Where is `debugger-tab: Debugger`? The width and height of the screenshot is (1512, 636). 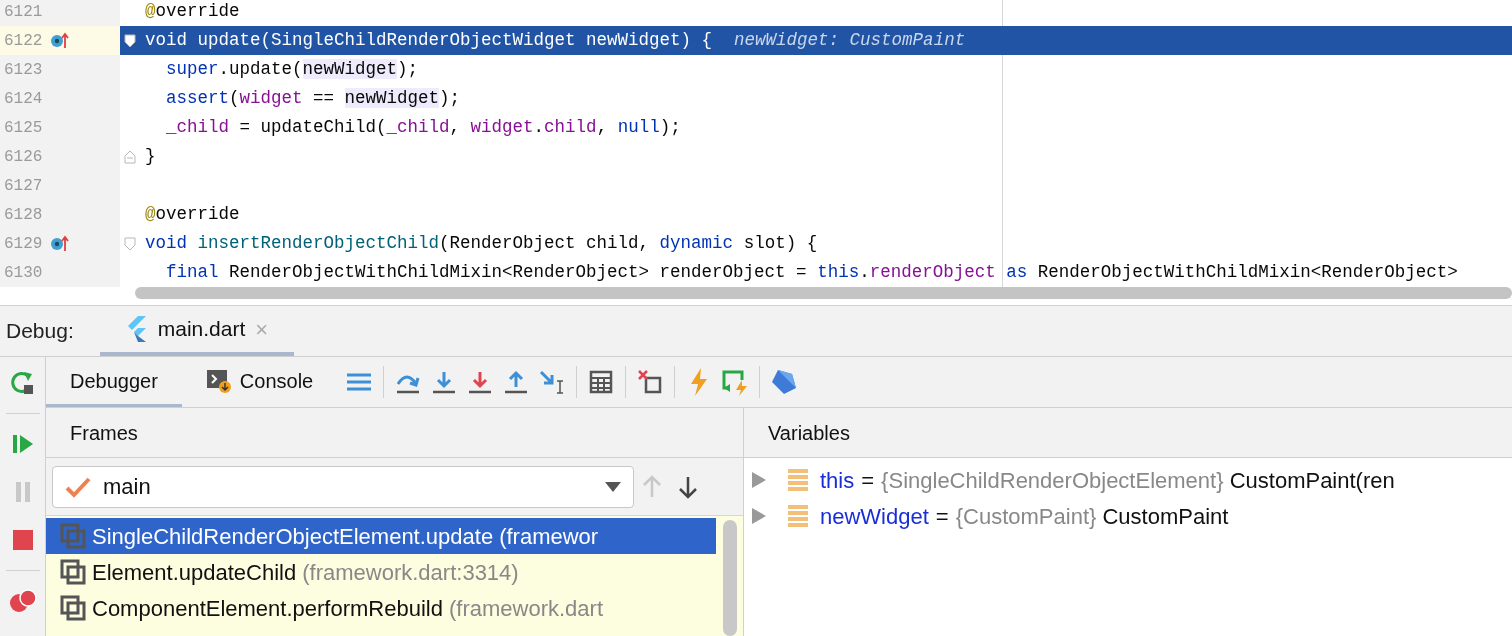 debugger-tab: Debugger is located at coordinates (114, 382).